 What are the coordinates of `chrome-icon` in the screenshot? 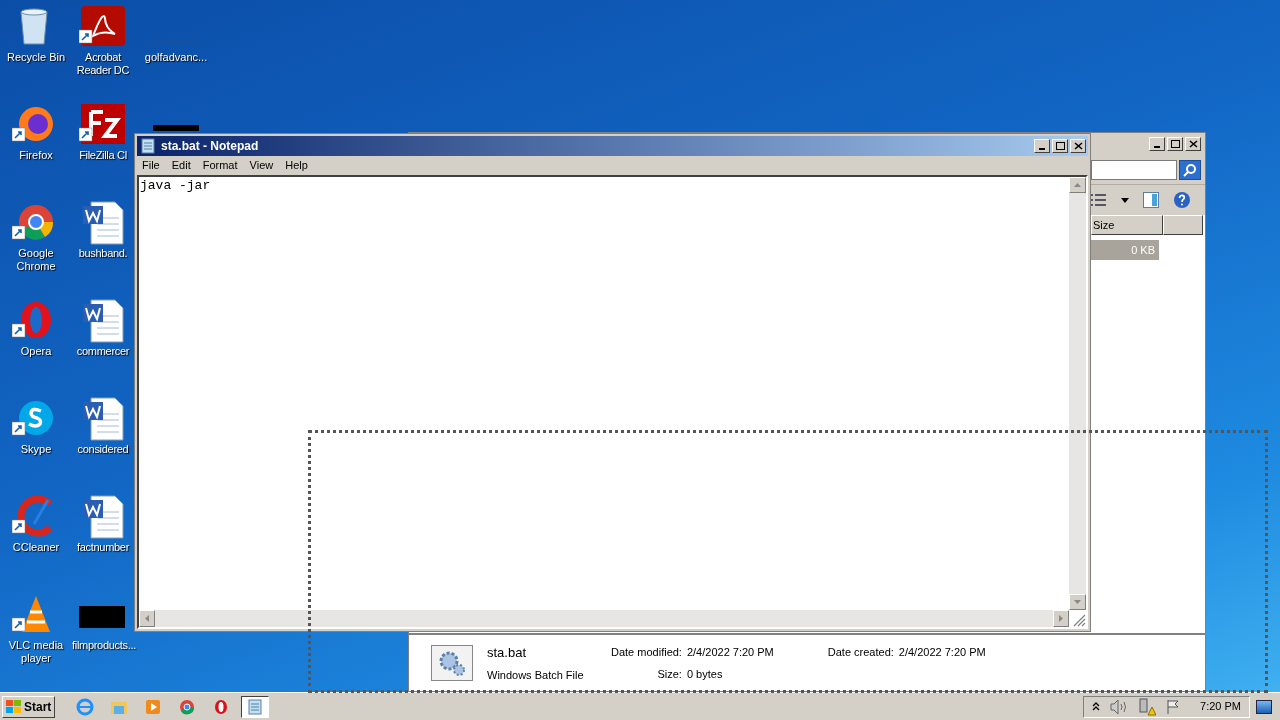 It's located at (187, 706).